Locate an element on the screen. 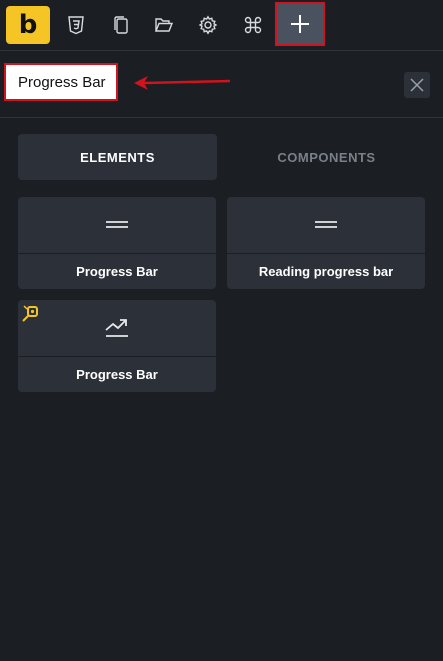 This screenshot has width=443, height=661. trend-line-icon is located at coordinates (116, 328).